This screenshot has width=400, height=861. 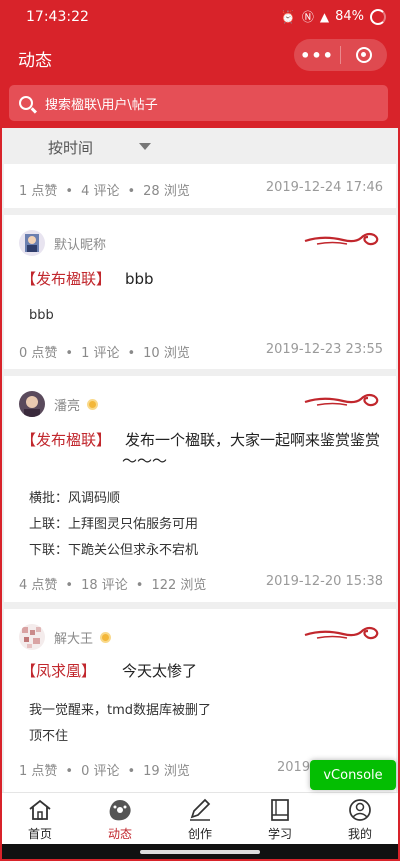 What do you see at coordinates (359, 834) in the screenshot?
I see `tab-label: 我的` at bounding box center [359, 834].